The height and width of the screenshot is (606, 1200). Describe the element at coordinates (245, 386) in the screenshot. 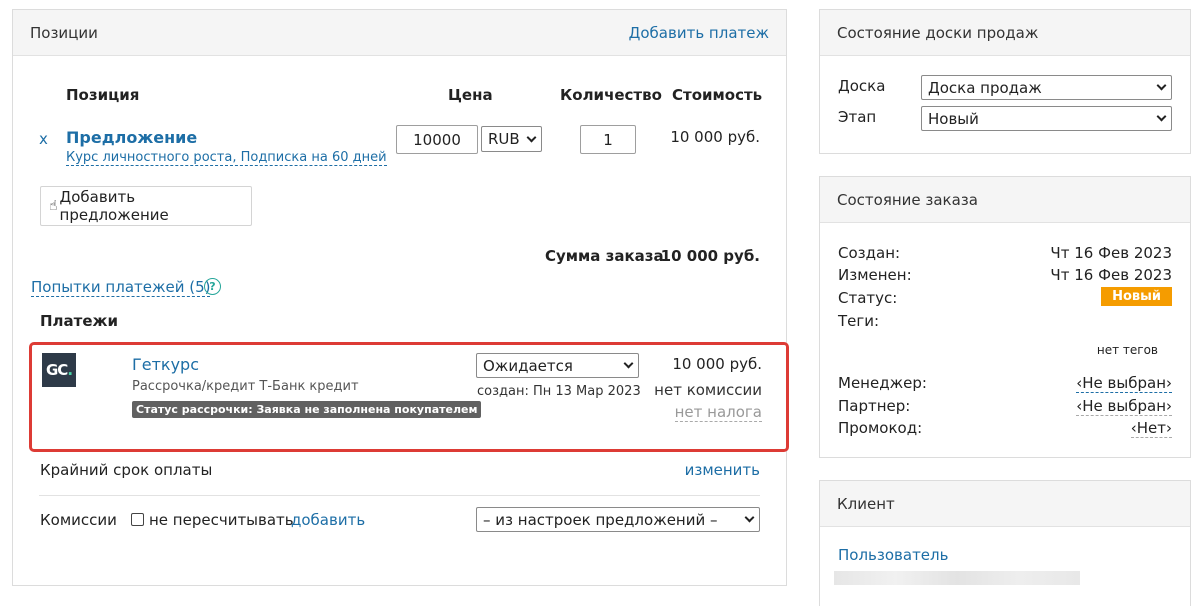

I see `payment-method: Рассрочка/кредит Т-Банк кредит` at that location.